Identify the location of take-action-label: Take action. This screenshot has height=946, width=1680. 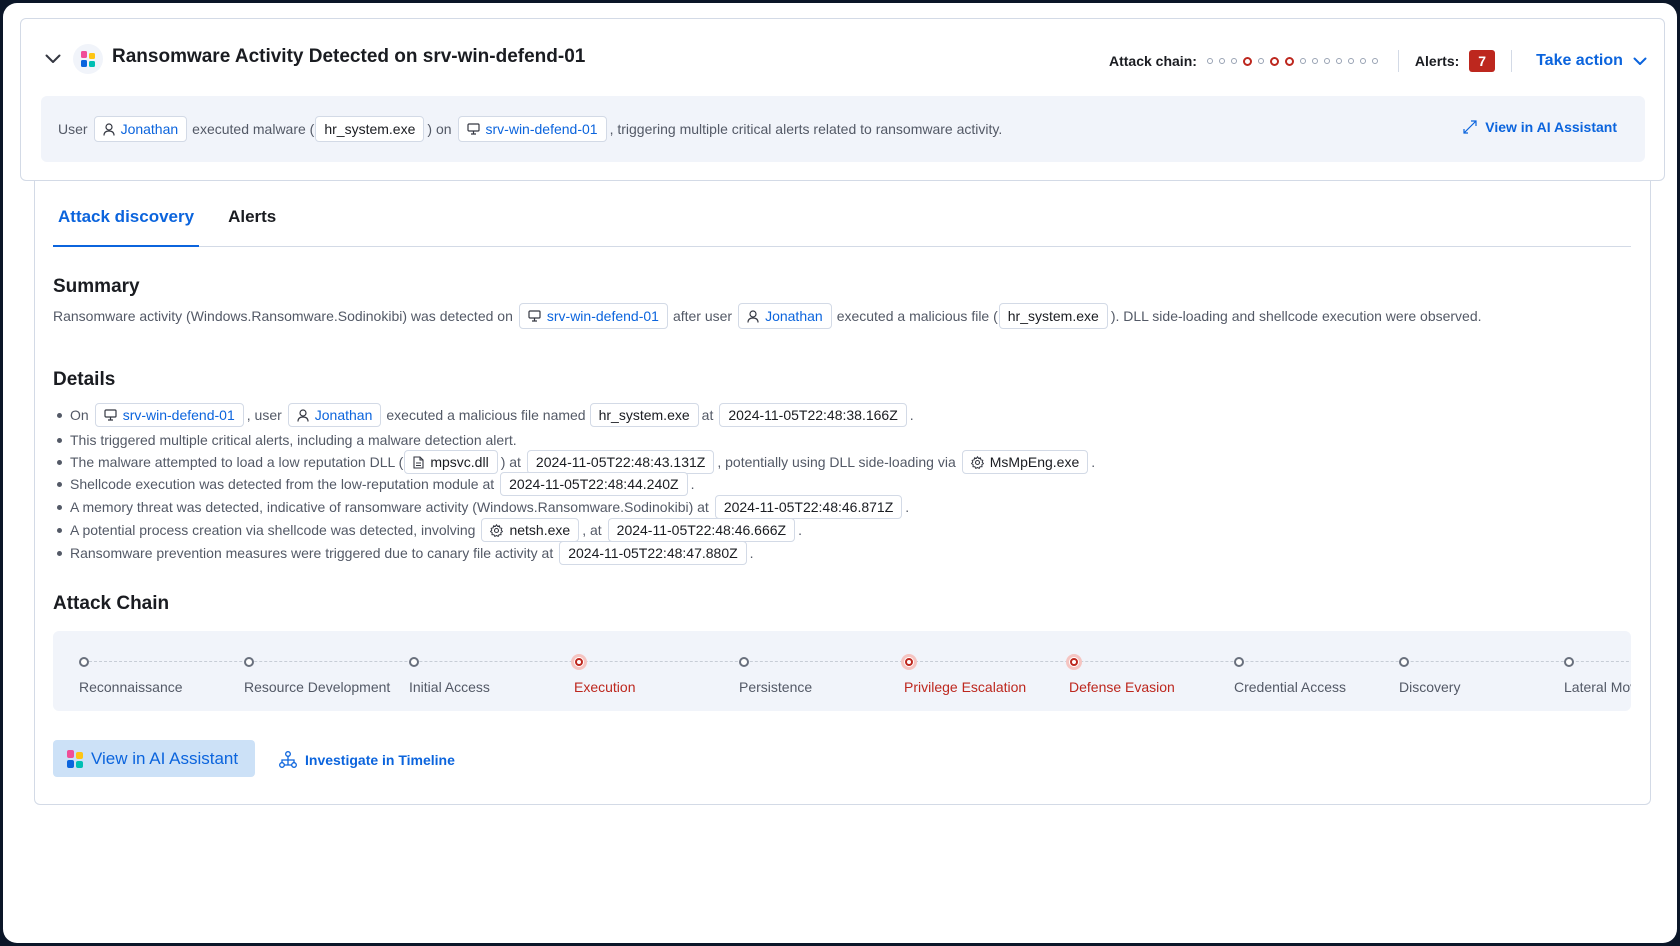
(1579, 60).